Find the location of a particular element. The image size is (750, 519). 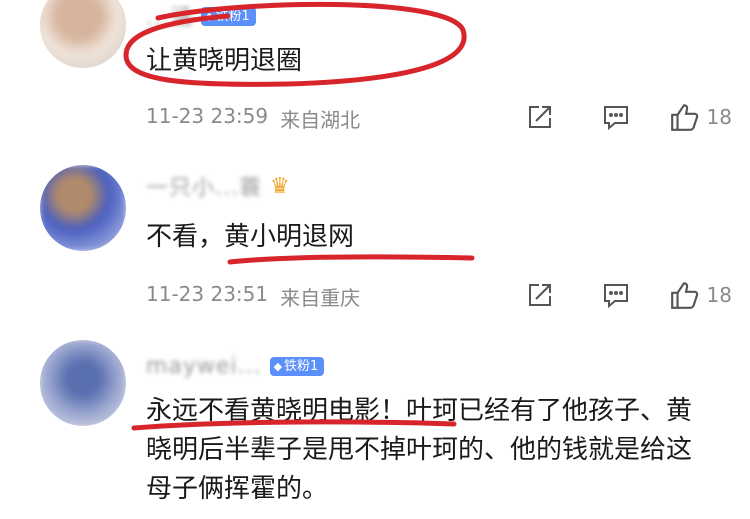

comment-meta: 11-23 23:51 来自重庆 is located at coordinates (253, 296).